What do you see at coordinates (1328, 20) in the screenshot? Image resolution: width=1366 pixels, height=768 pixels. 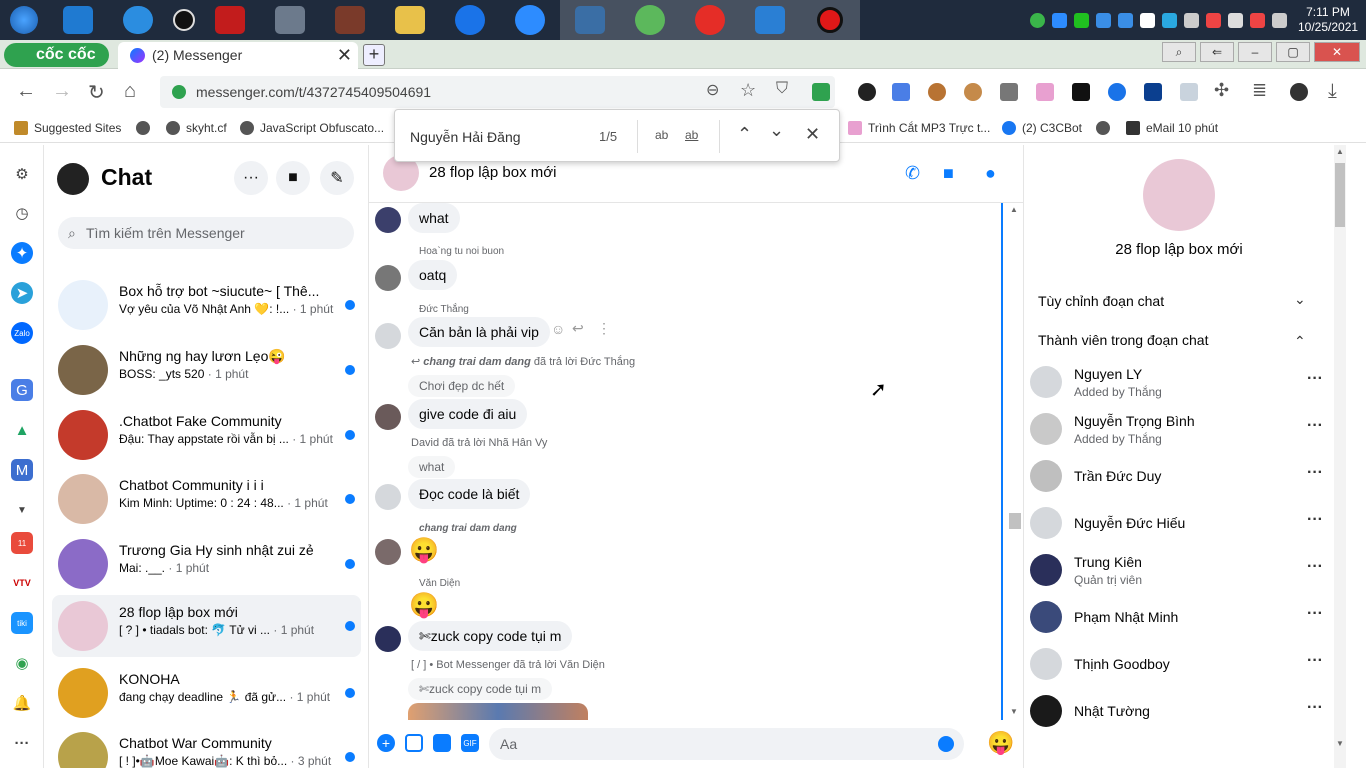 I see `taskbar-clock: 7:11 PM 10/25/2021` at bounding box center [1328, 20].